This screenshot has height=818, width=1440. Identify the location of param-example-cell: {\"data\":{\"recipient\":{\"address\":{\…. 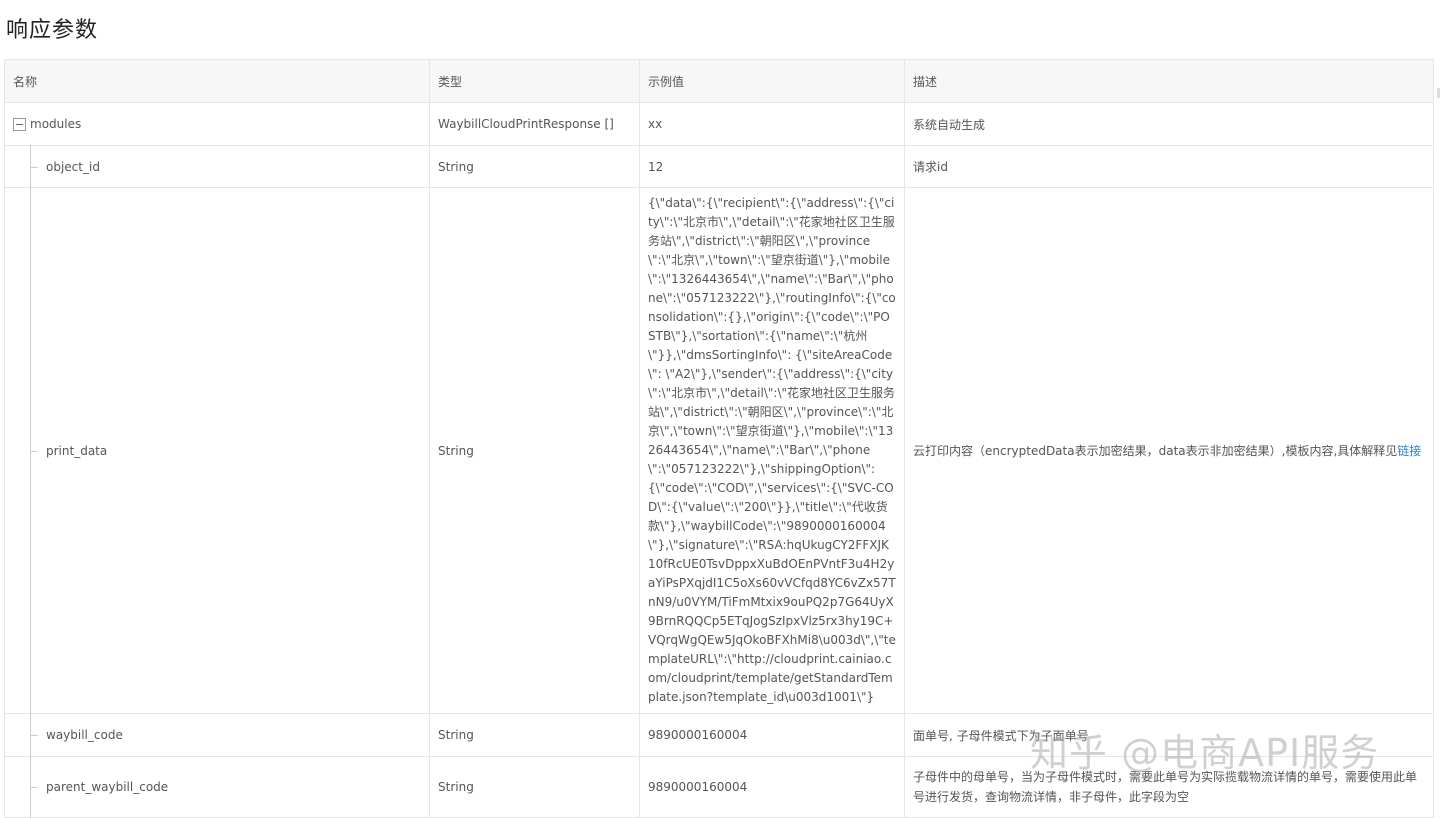
(772, 450).